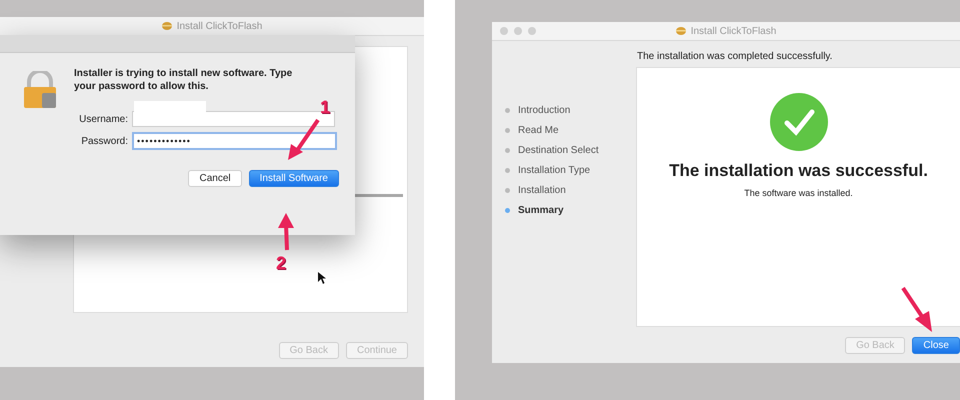  I want to click on step-label: Installation Type, so click(554, 170).